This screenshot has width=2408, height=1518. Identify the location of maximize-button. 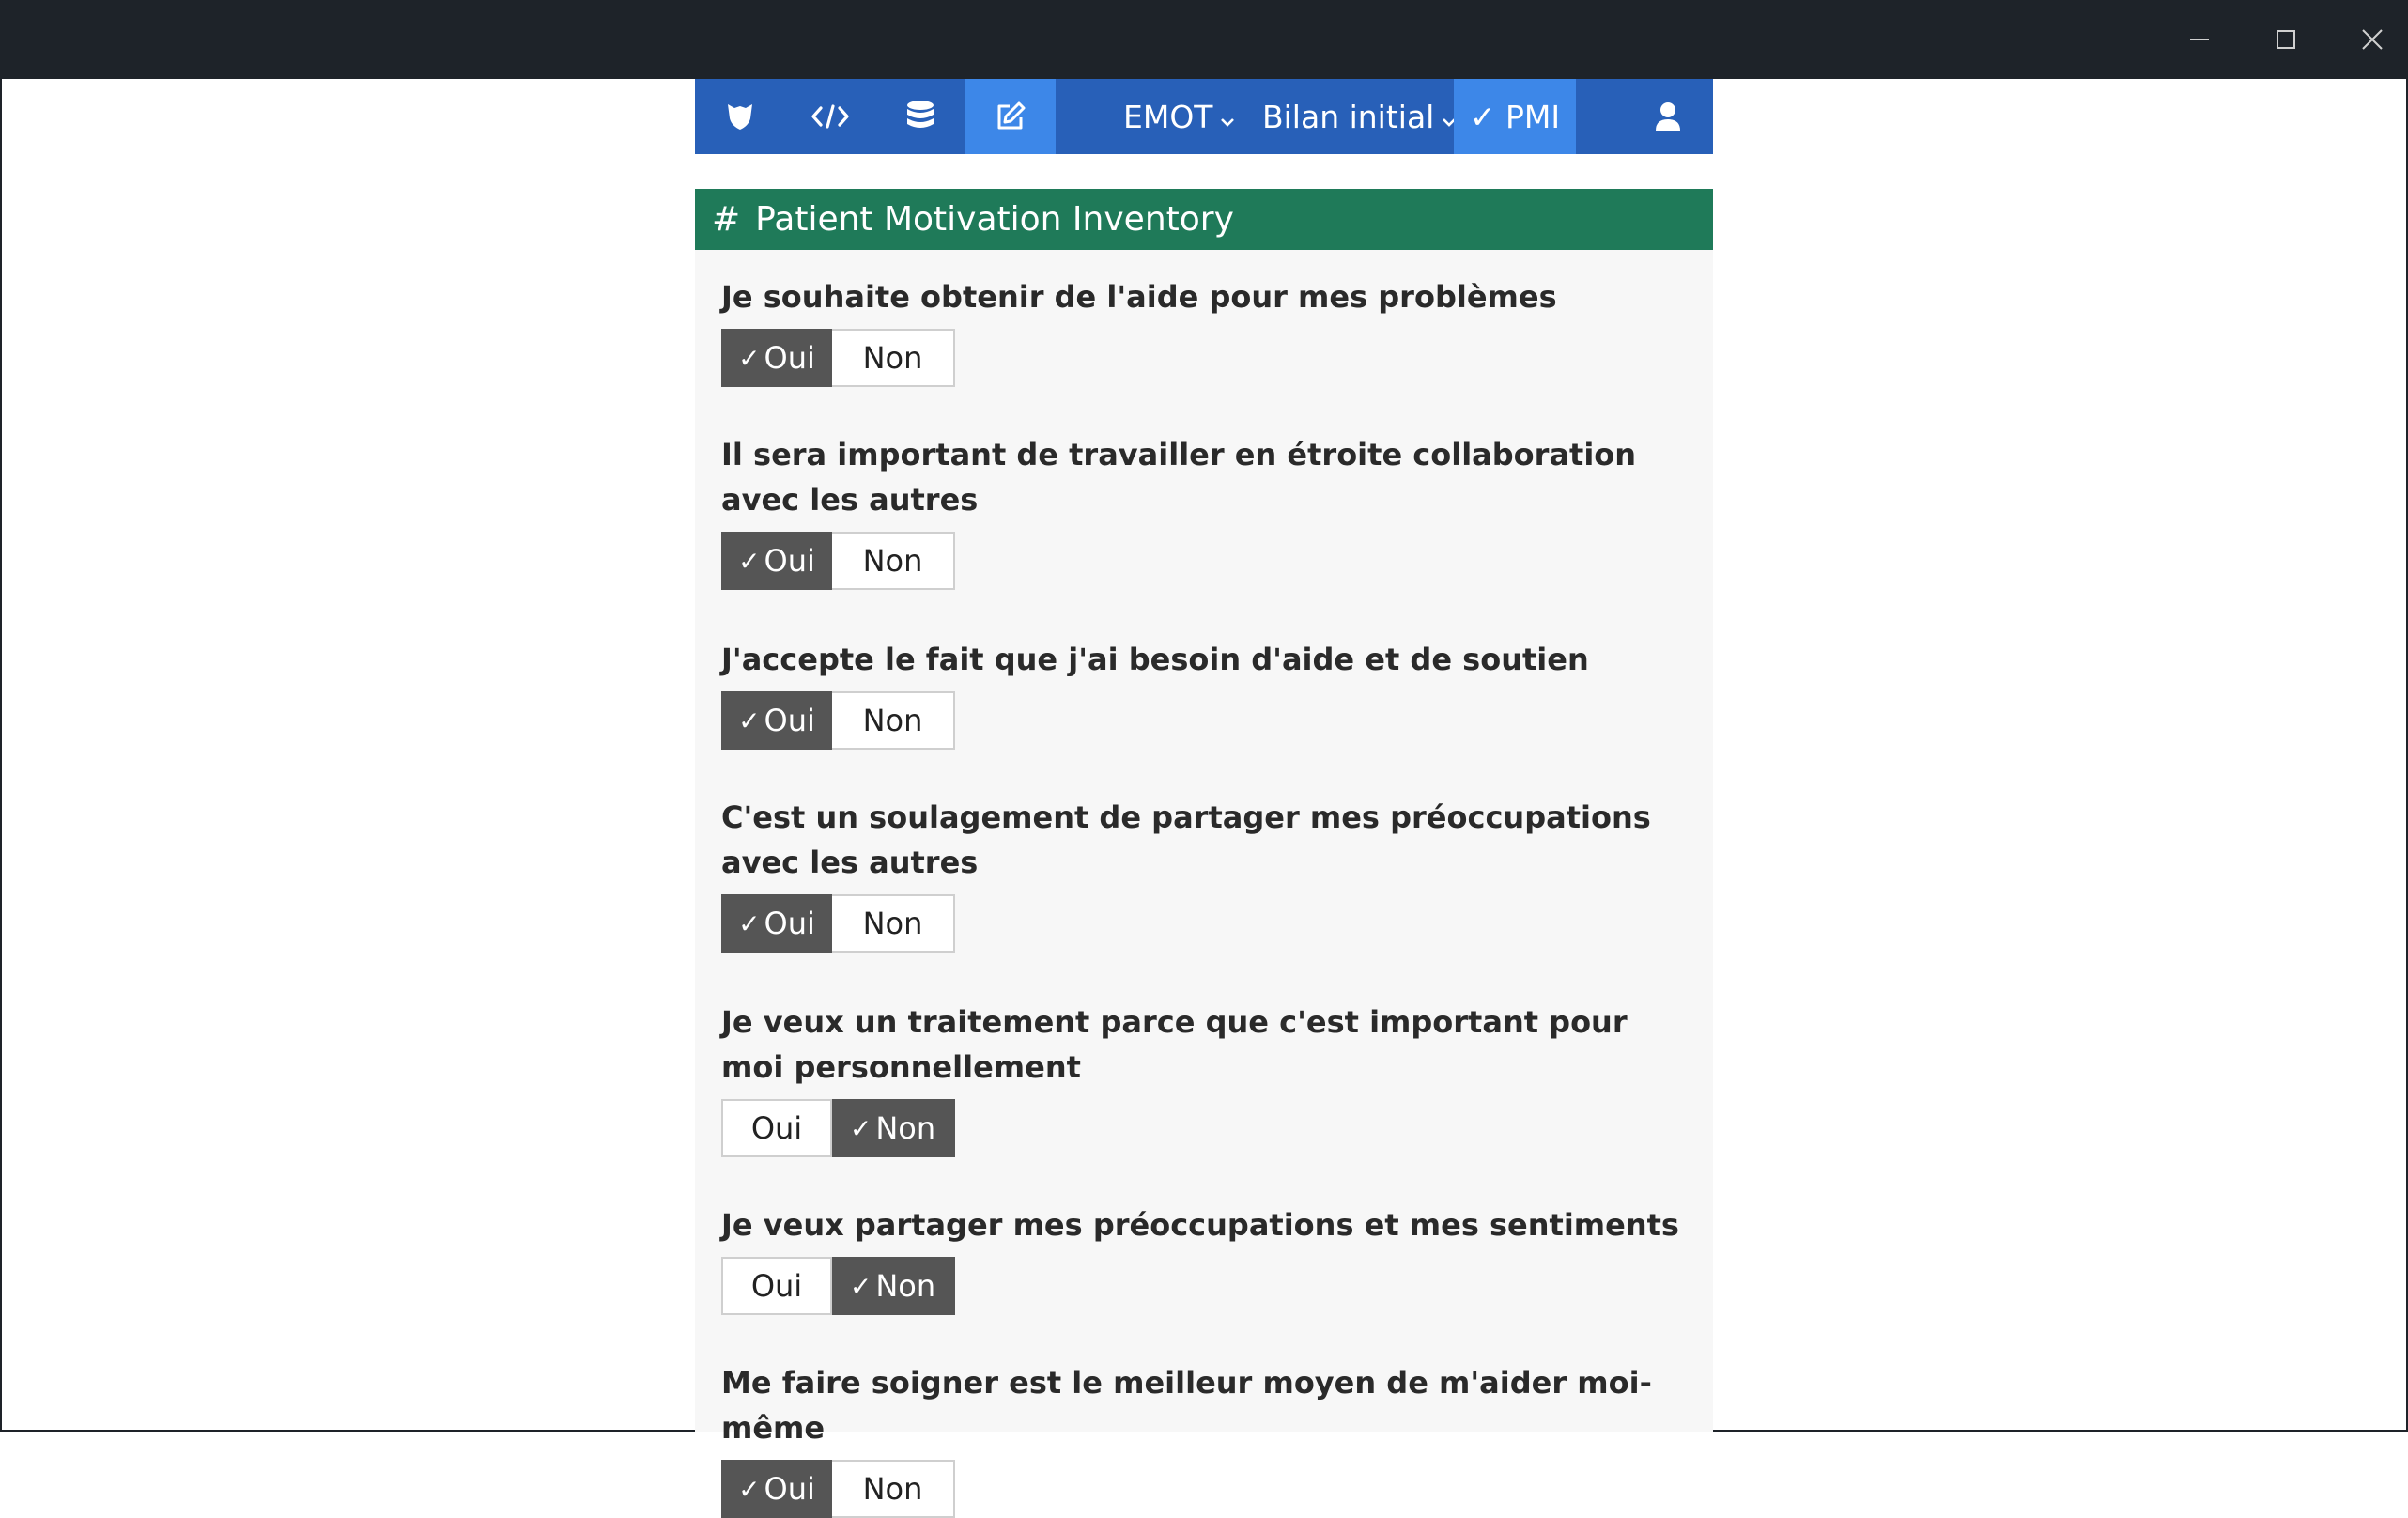
(2286, 39).